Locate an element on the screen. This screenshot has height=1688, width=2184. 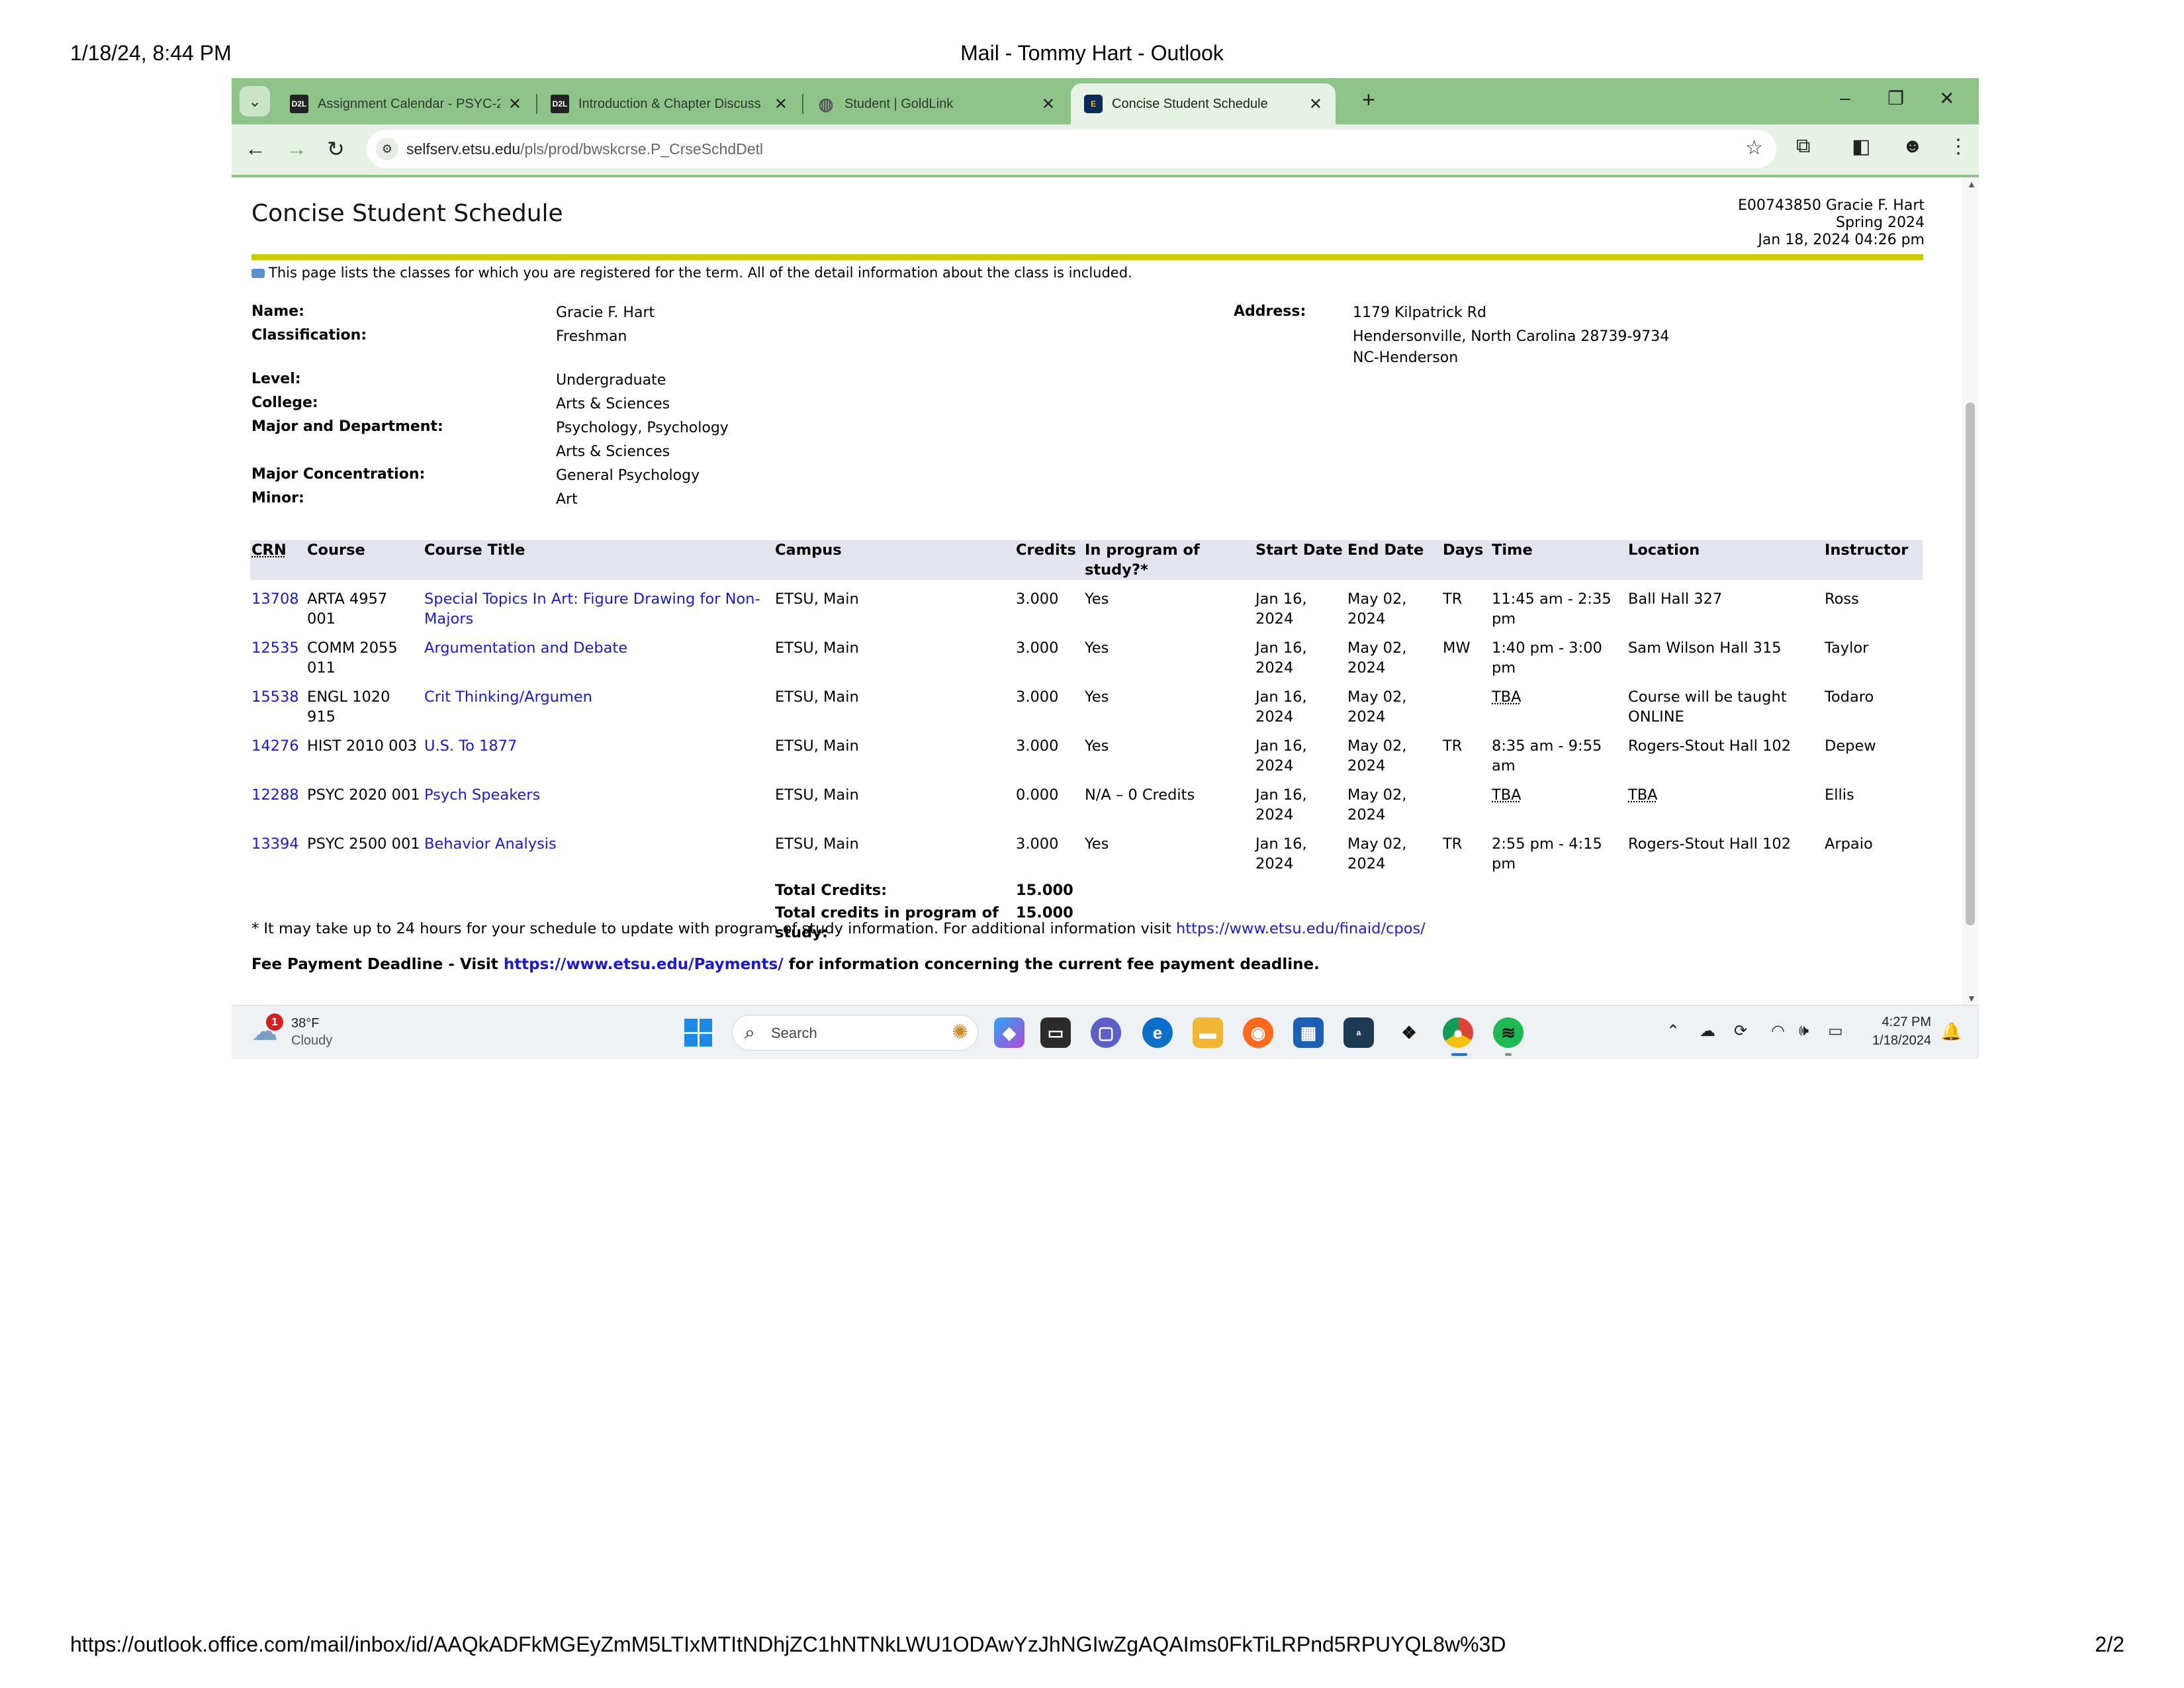
tab-assignment-calendar: D2L Assignment Calendar - PSYC-25 ✕ is located at coordinates (406, 103).